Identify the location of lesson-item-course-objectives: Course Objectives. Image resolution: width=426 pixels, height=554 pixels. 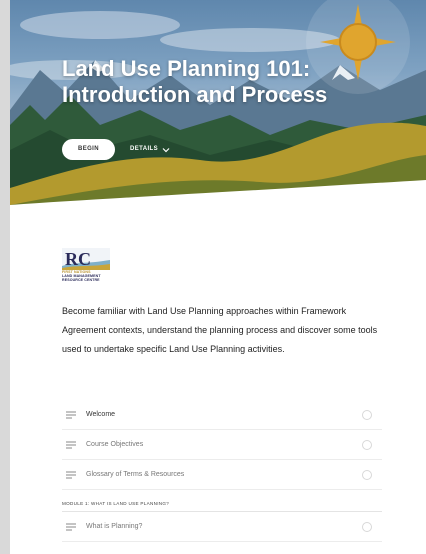
(222, 445).